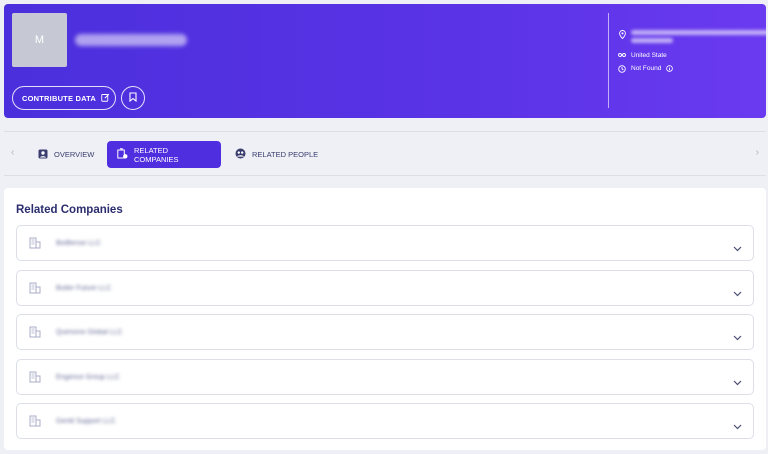 Image resolution: width=768 pixels, height=454 pixels. Describe the element at coordinates (131, 40) in the screenshot. I see `profile-name-redacted` at that location.